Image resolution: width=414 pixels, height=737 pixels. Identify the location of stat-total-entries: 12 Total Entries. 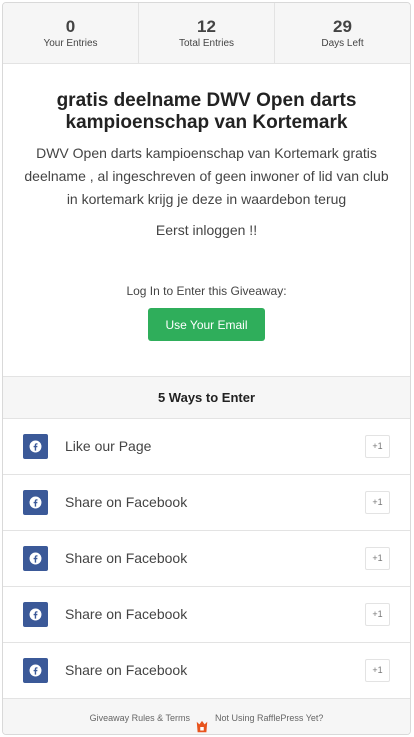
(206, 33).